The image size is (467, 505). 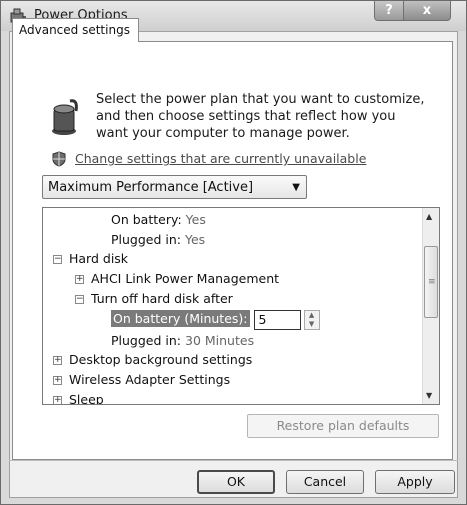 I want to click on grip-icon: ≡, so click(x=432, y=282).